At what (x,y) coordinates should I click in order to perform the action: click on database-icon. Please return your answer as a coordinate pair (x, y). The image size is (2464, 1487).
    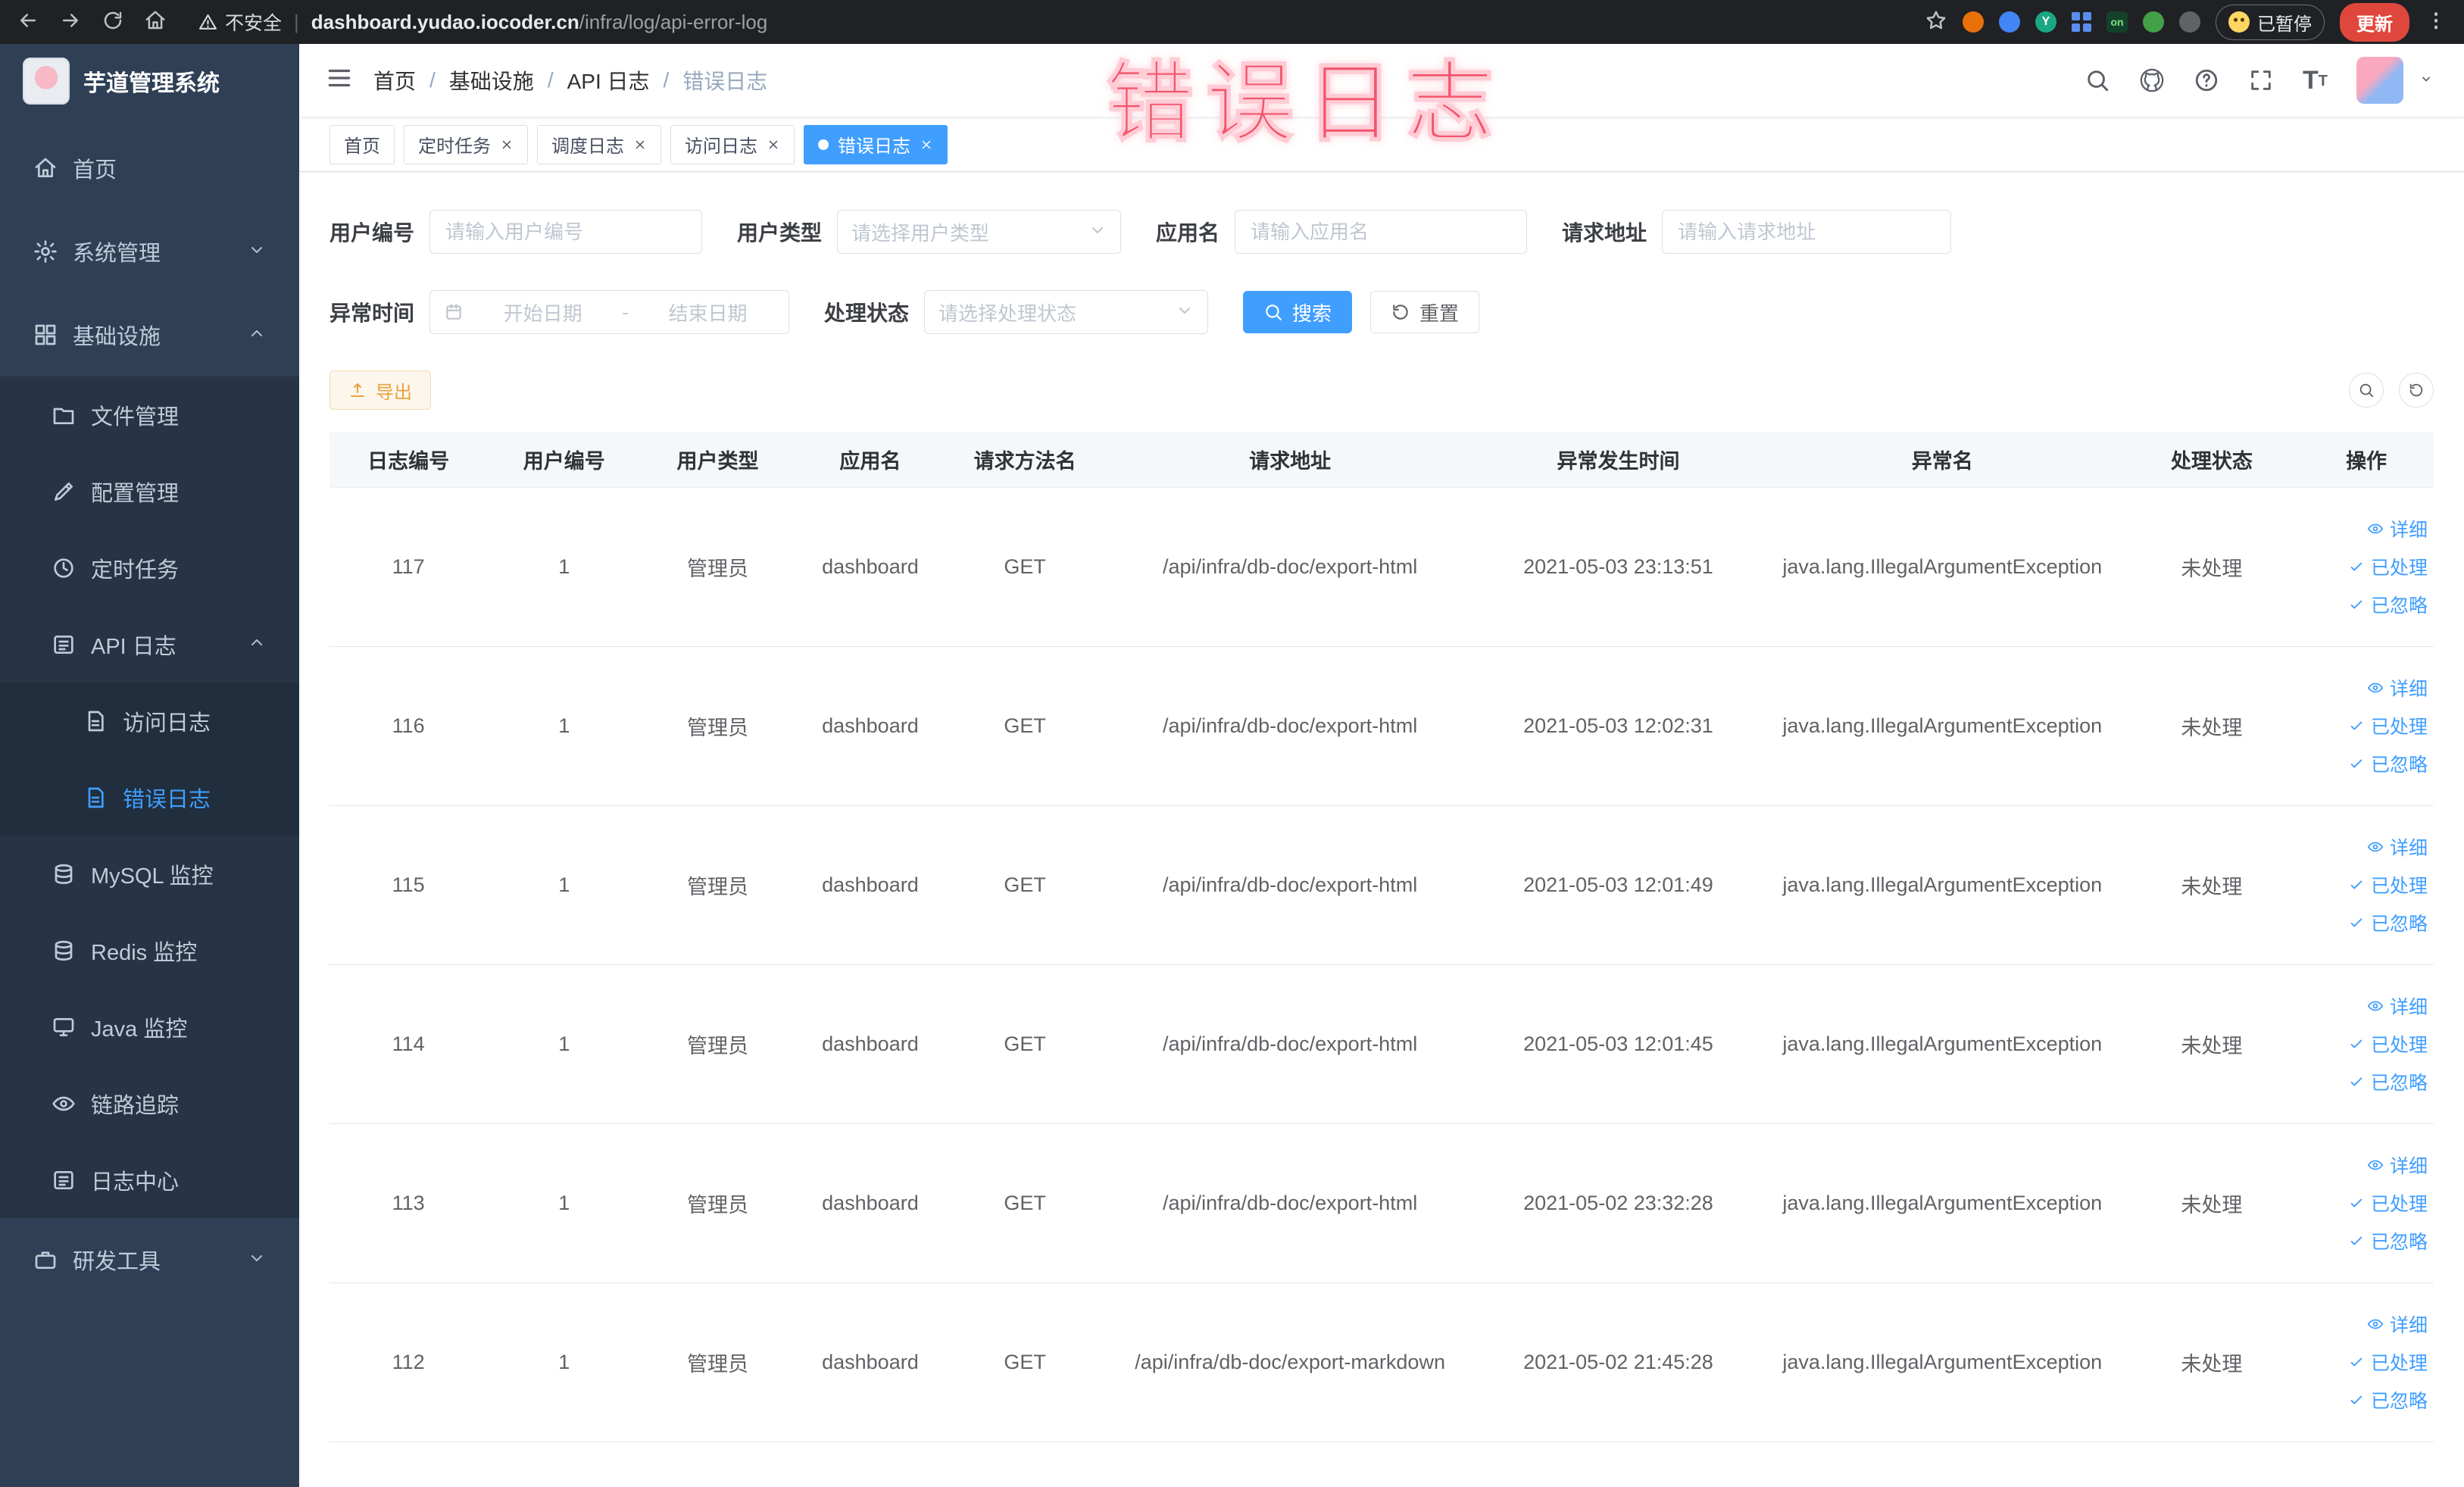
    Looking at the image, I should click on (63, 874).